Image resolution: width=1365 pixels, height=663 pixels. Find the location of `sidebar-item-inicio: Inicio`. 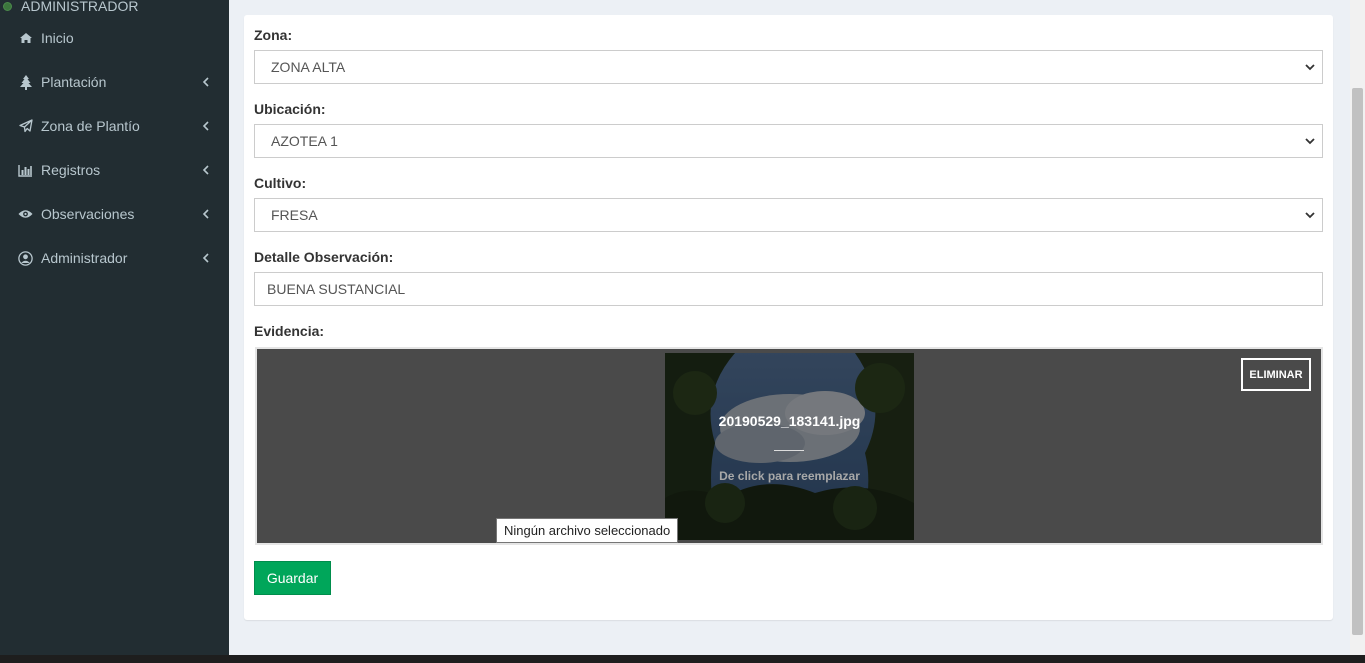

sidebar-item-inicio: Inicio is located at coordinates (114, 38).